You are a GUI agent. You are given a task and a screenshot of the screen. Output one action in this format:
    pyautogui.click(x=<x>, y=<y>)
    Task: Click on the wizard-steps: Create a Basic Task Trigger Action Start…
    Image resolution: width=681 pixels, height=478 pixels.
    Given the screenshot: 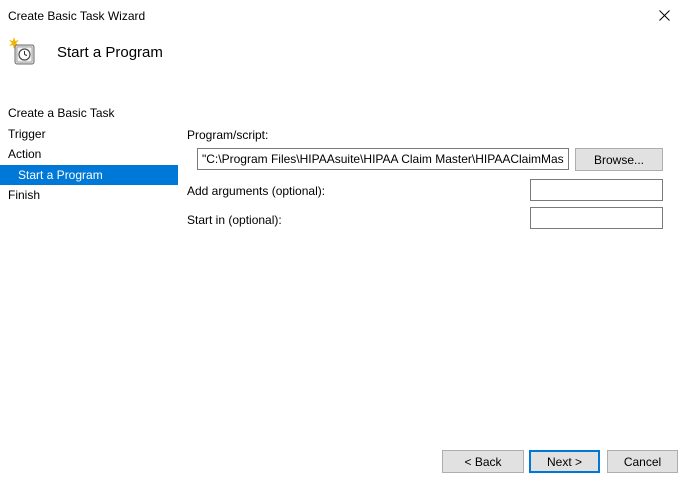 What is the action you would take?
    pyautogui.click(x=89, y=154)
    